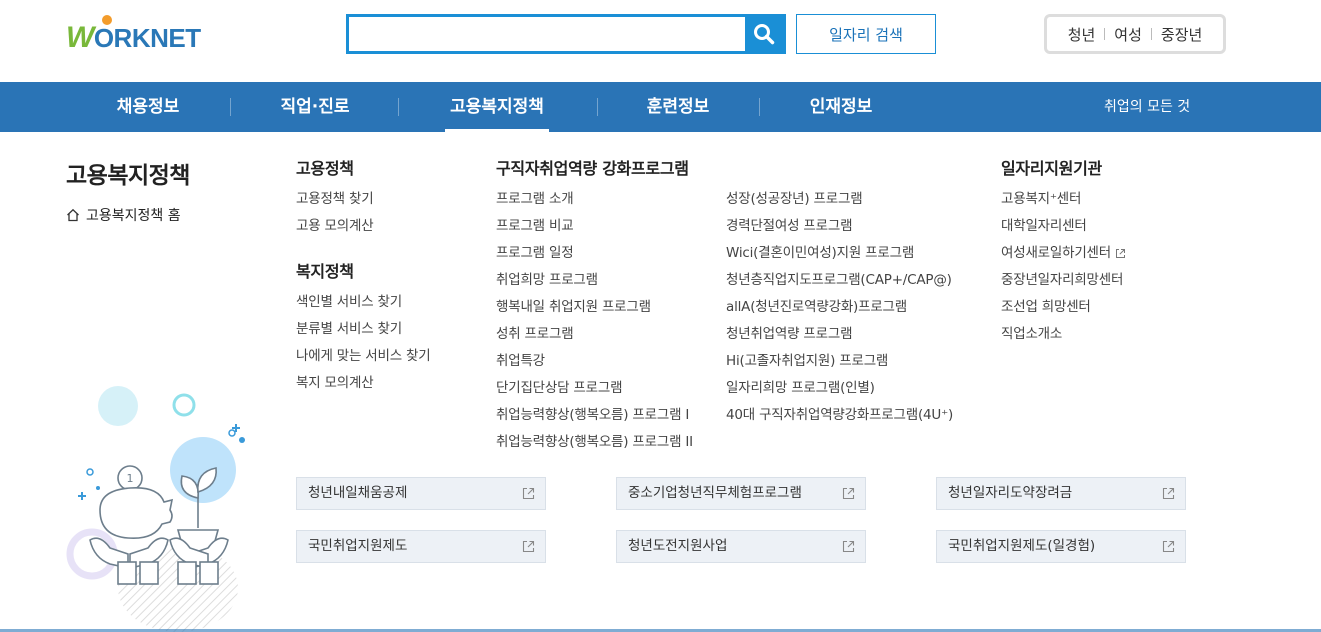 This screenshot has height=632, width=1321. Describe the element at coordinates (839, 253) in the screenshot. I see `menu-link: Wici(결혼이민여성)지원 프로그램` at that location.